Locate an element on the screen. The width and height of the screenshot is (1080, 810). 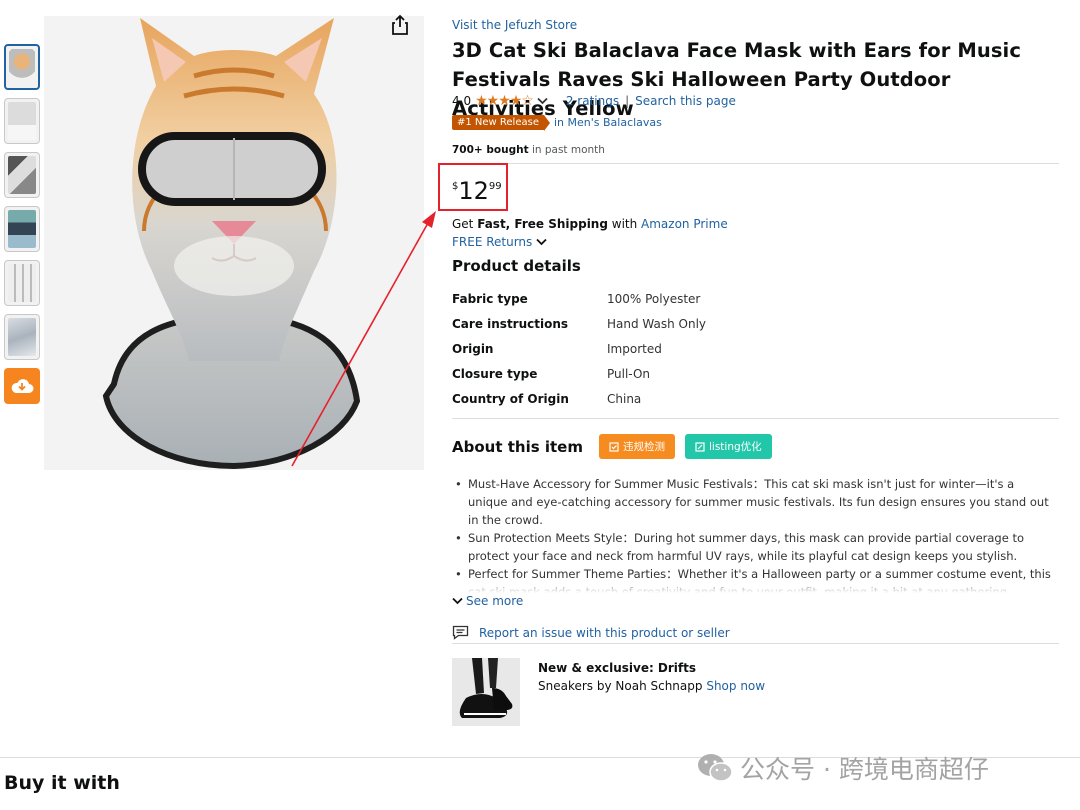
thumbnail-strip is located at coordinates (23, 224).